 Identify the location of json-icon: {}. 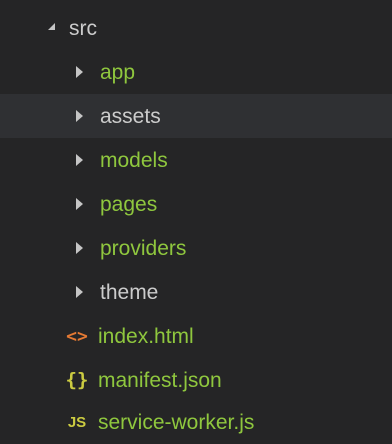
(77, 380).